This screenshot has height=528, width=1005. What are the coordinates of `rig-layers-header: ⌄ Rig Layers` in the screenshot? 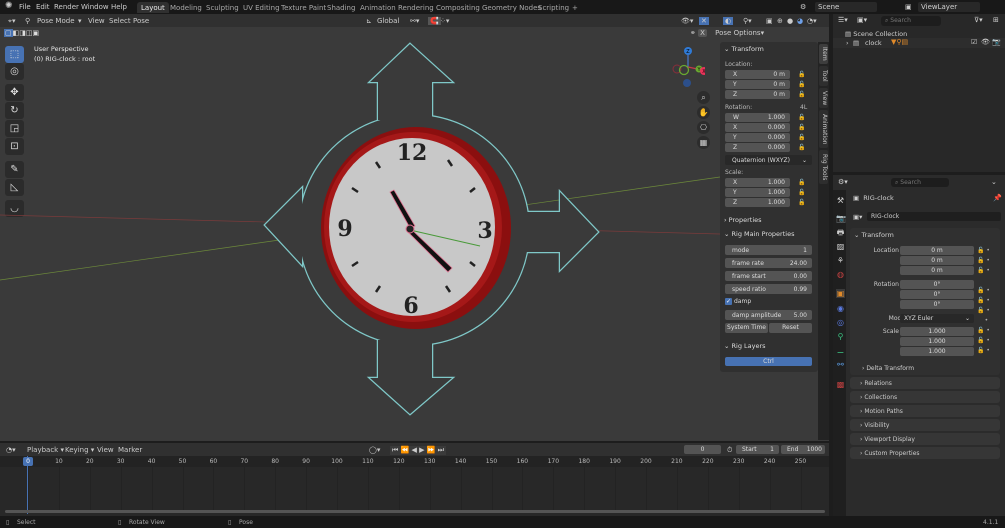 It's located at (745, 346).